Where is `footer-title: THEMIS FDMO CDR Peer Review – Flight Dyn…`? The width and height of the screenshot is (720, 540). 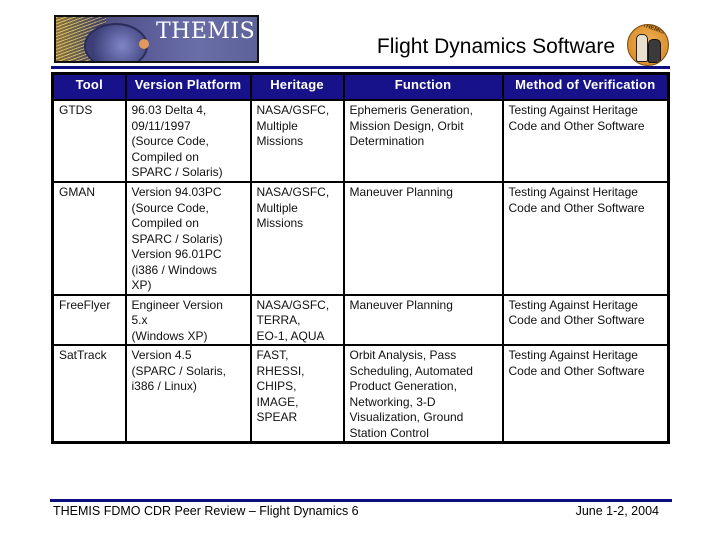
footer-title: THEMIS FDMO CDR Peer Review – Flight Dyn… is located at coordinates (206, 511).